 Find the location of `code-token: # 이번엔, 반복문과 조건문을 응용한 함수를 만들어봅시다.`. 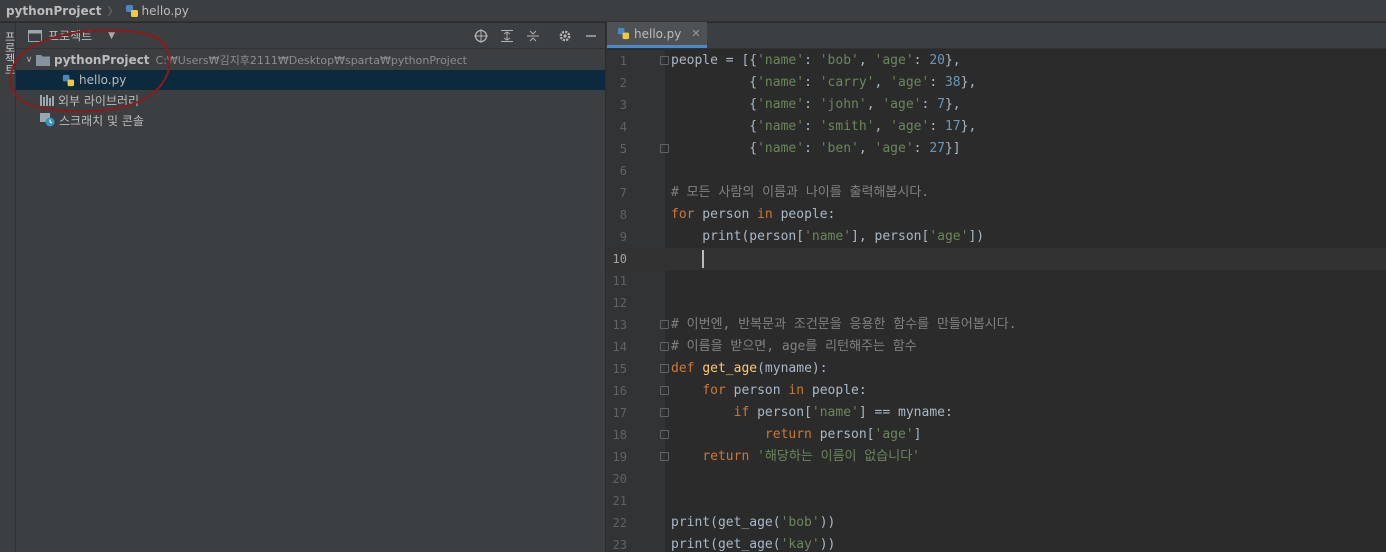

code-token: # 이번엔, 반복문과 조건문을 응용한 함수를 만들어봅시다. is located at coordinates (844, 324).